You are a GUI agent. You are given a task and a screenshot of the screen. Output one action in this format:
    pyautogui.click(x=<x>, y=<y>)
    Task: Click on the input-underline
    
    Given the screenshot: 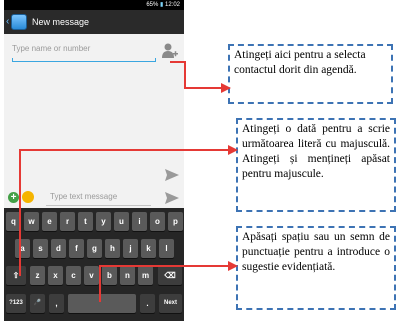 What is the action you would take?
    pyautogui.click(x=84, y=61)
    